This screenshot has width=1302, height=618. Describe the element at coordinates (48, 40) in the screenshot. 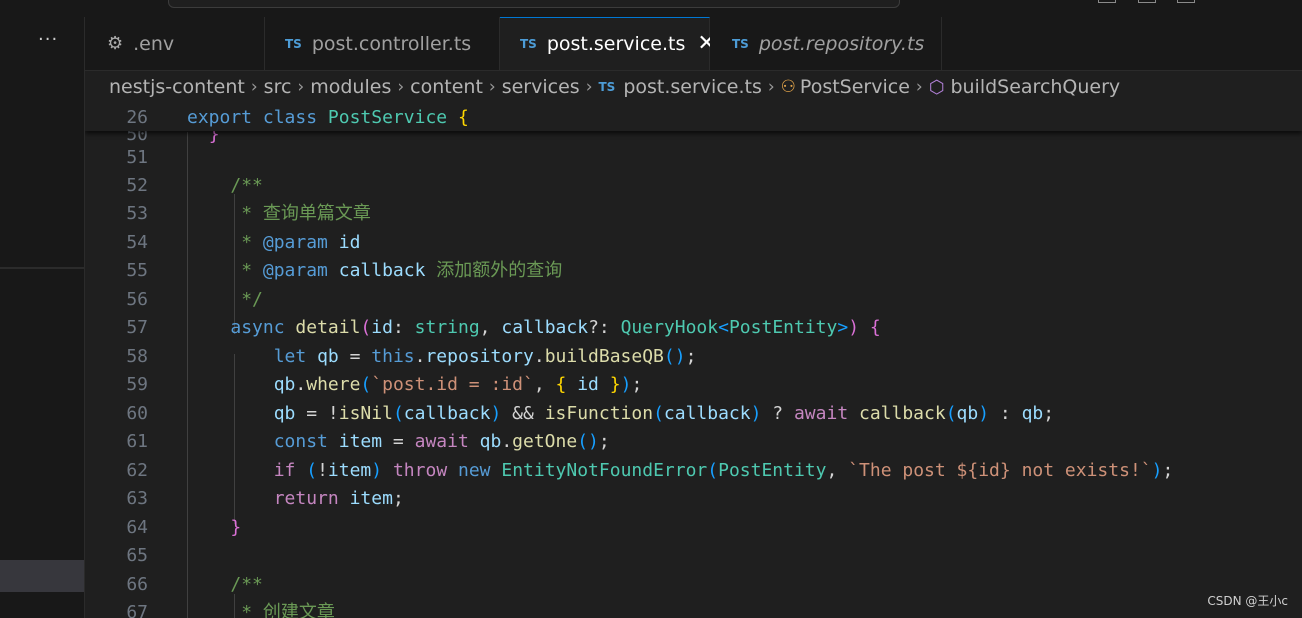

I see `more-icon: ···` at that location.